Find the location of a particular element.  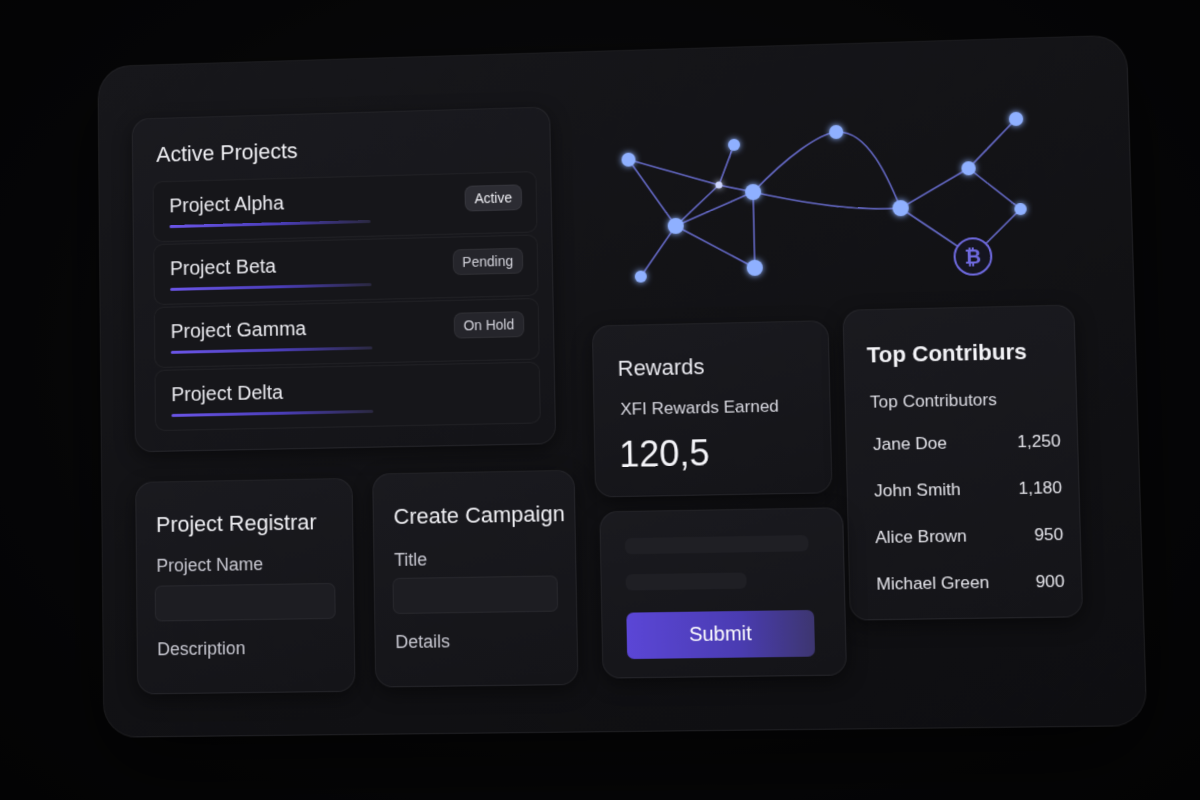

campaign-title: Create Campaign is located at coordinates (479, 515).